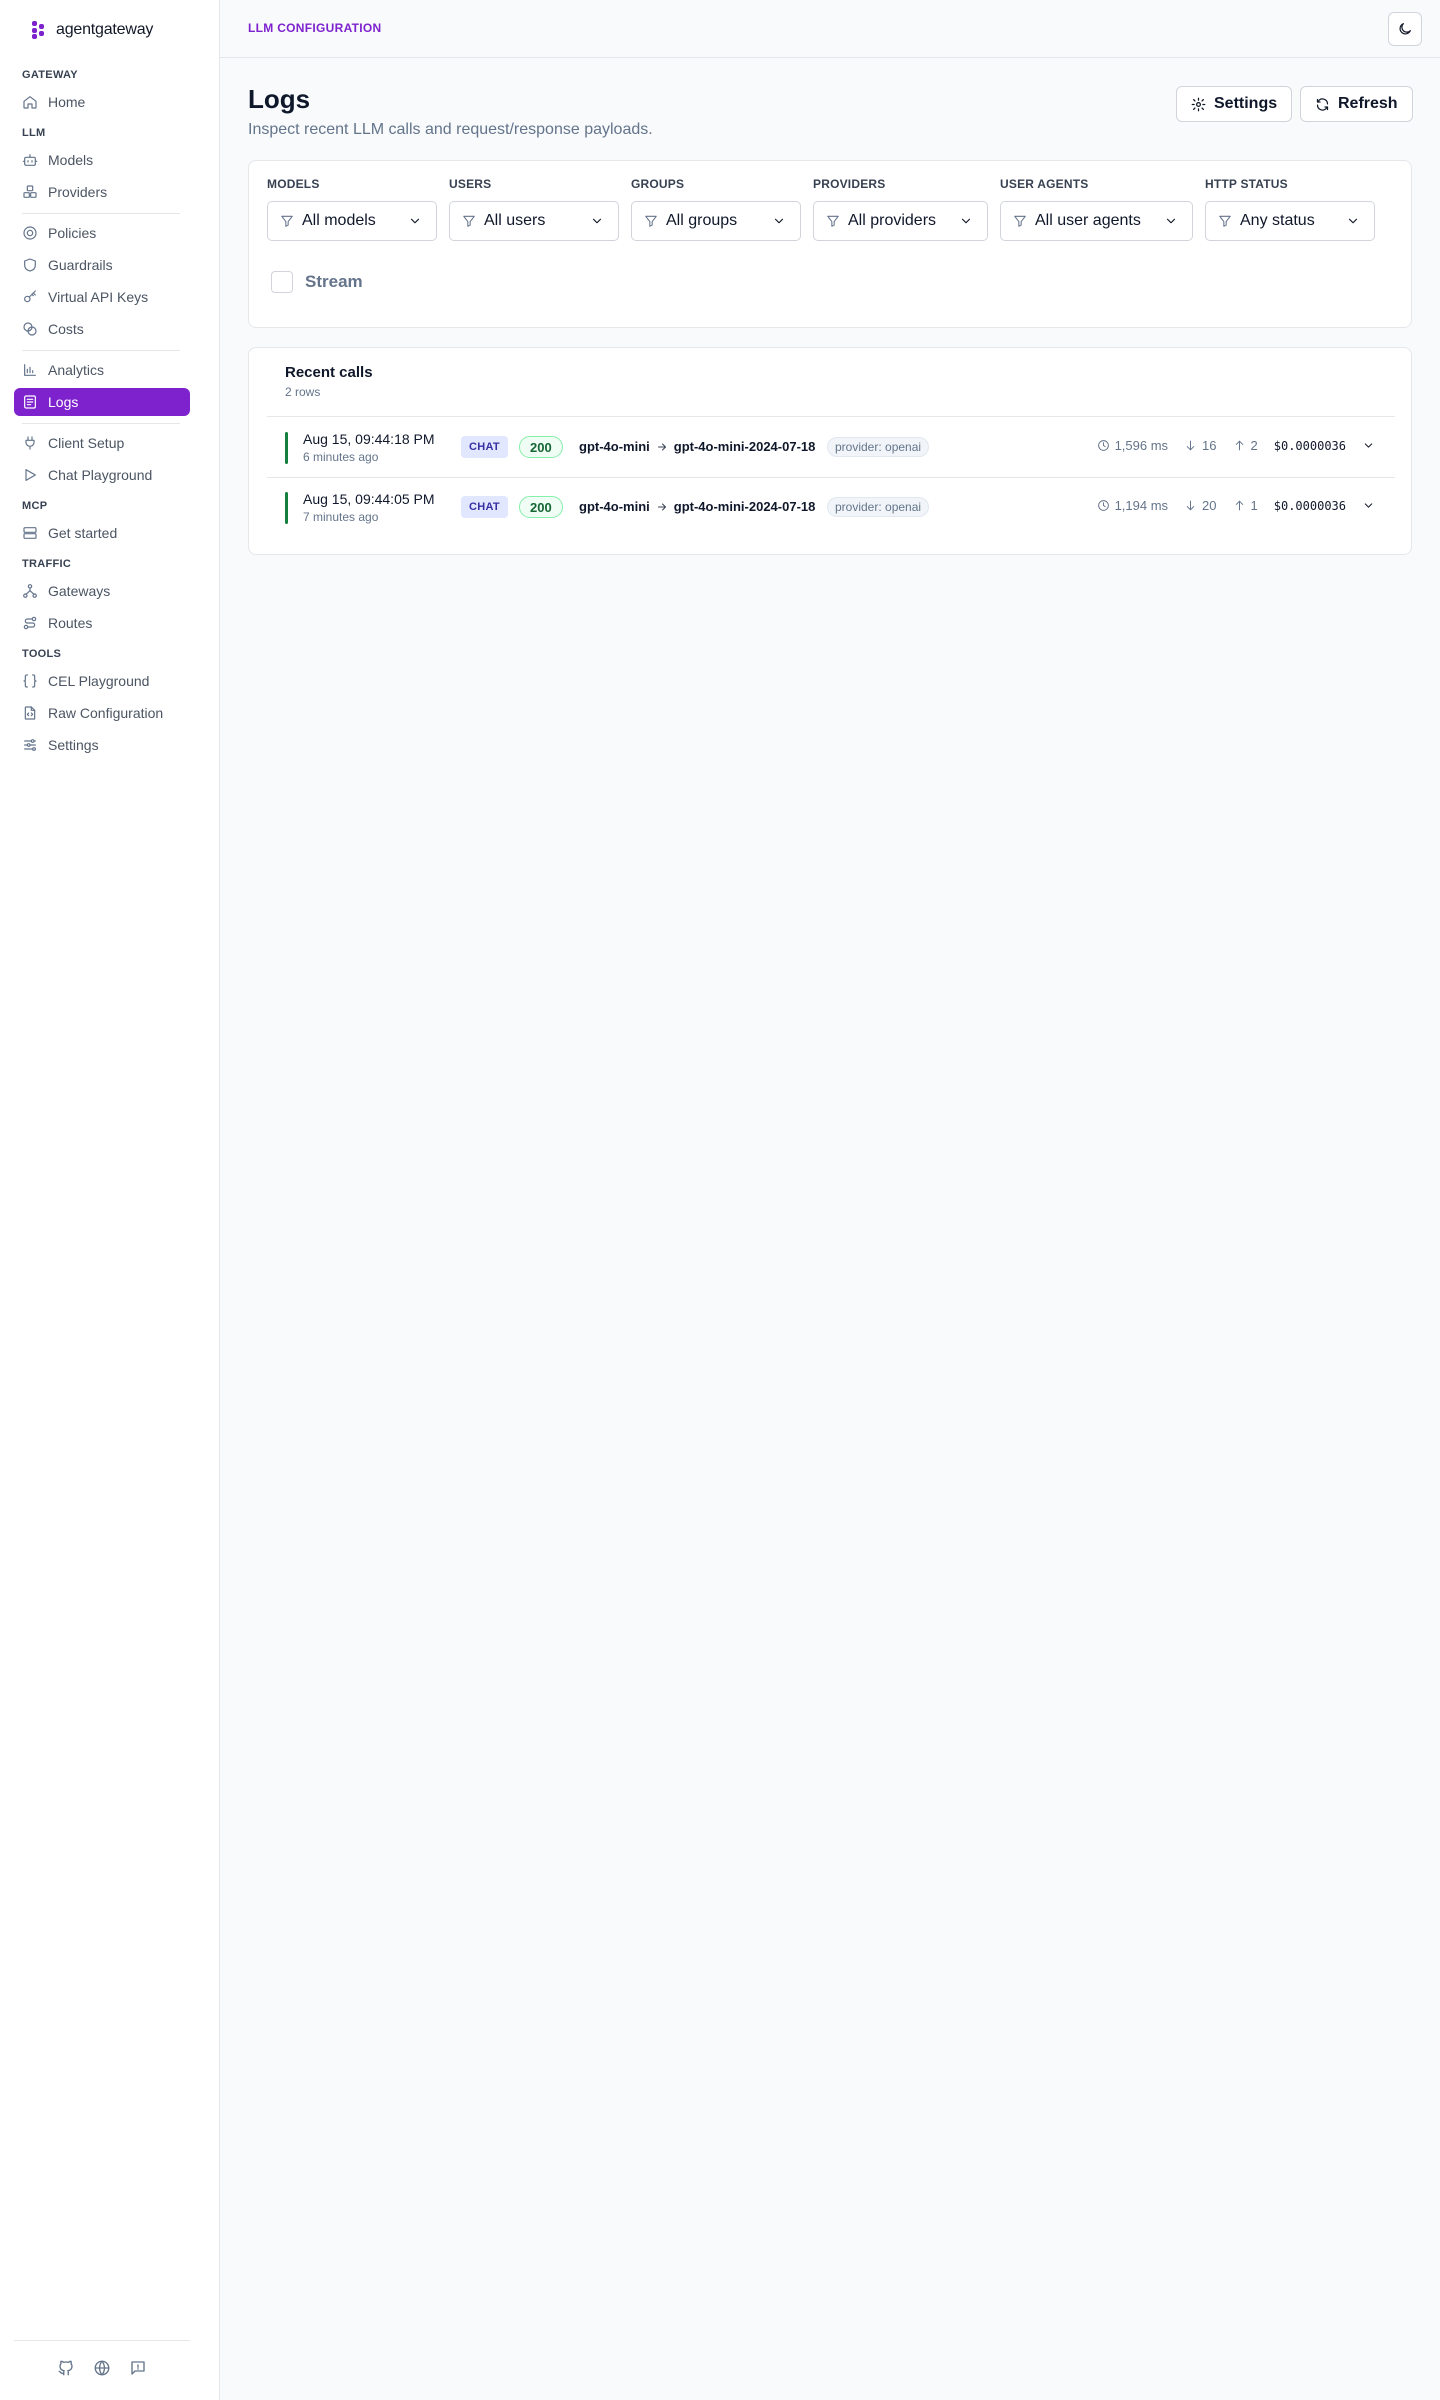 Image resolution: width=1440 pixels, height=2400 pixels. Describe the element at coordinates (138, 2368) in the screenshot. I see `feedback-icon` at that location.